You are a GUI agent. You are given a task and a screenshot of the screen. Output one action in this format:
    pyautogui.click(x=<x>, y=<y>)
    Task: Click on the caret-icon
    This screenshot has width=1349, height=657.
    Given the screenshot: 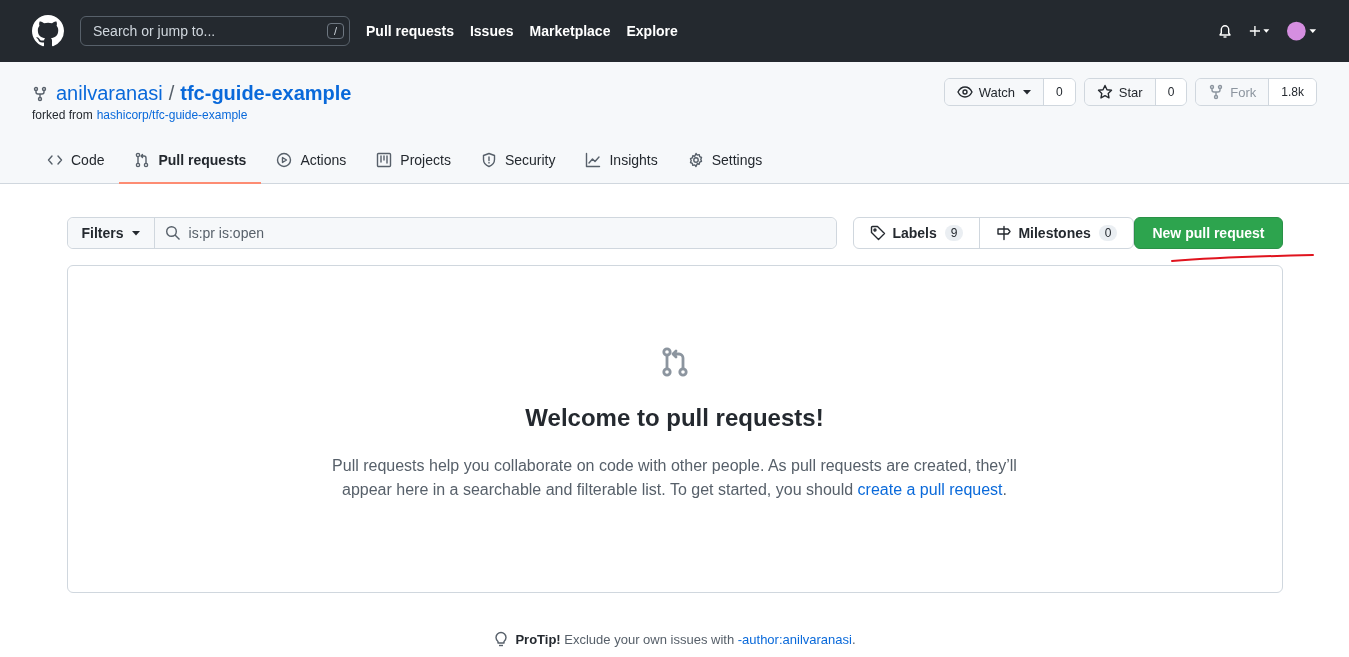 What is the action you would take?
    pyautogui.click(x=1027, y=92)
    